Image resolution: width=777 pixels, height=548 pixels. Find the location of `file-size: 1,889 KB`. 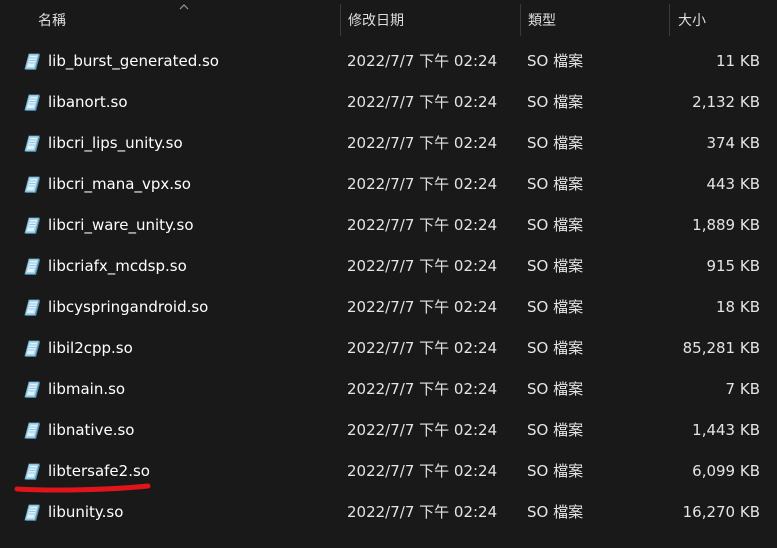

file-size: 1,889 KB is located at coordinates (726, 225).